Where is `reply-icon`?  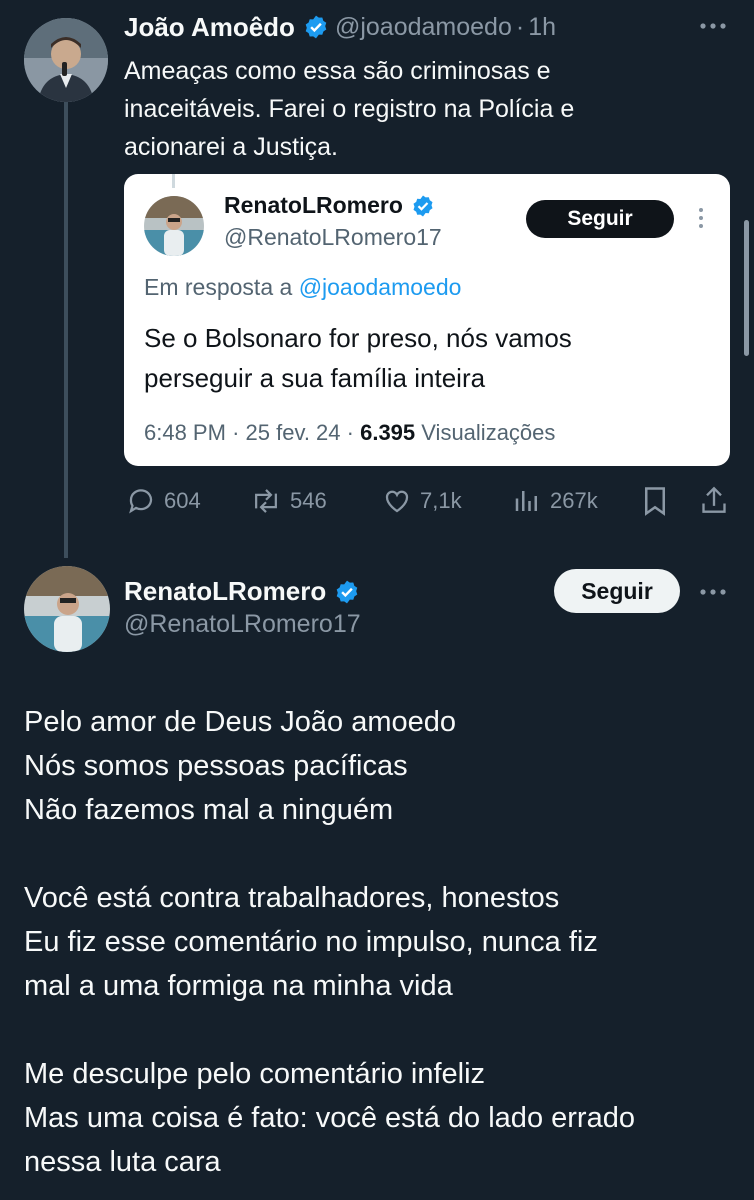
reply-icon is located at coordinates (141, 501).